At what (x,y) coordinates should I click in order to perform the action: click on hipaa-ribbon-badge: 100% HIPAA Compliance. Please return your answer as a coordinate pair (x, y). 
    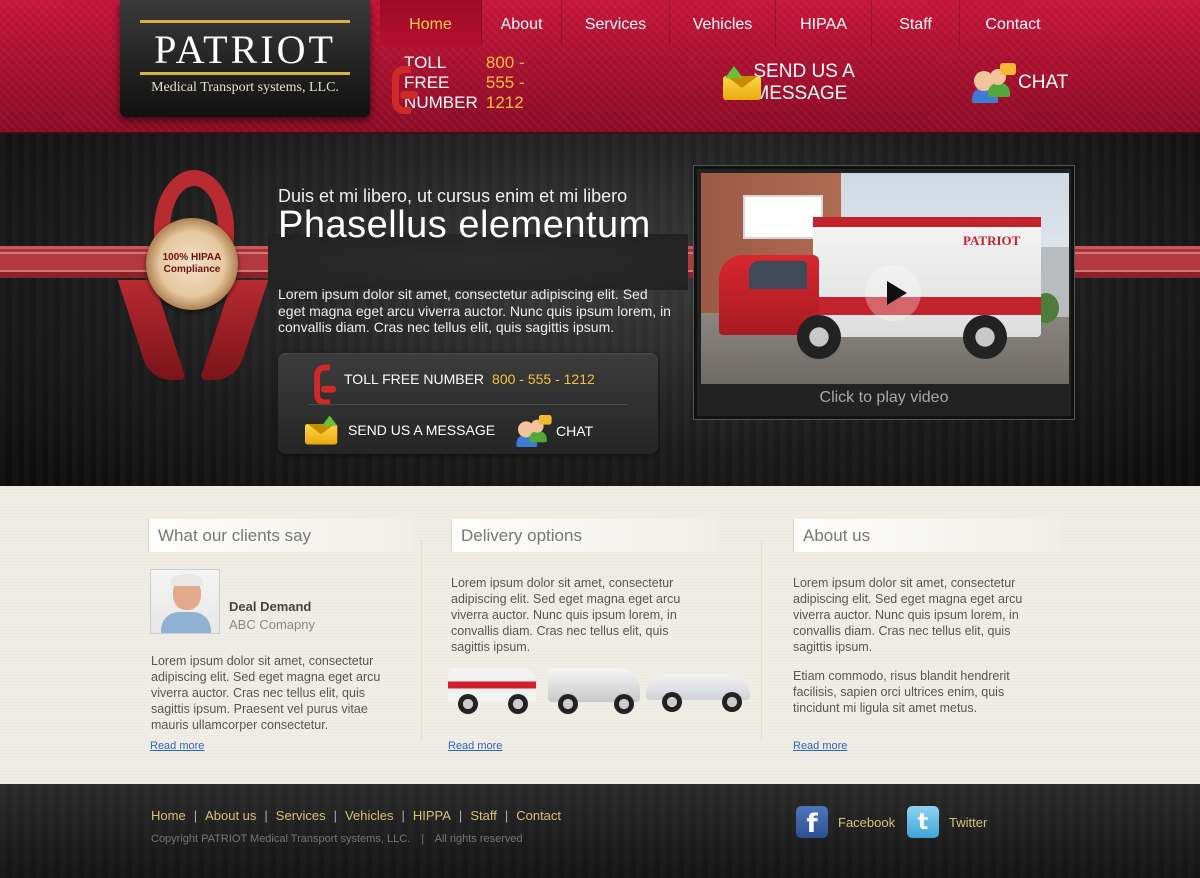
    Looking at the image, I should click on (193, 275).